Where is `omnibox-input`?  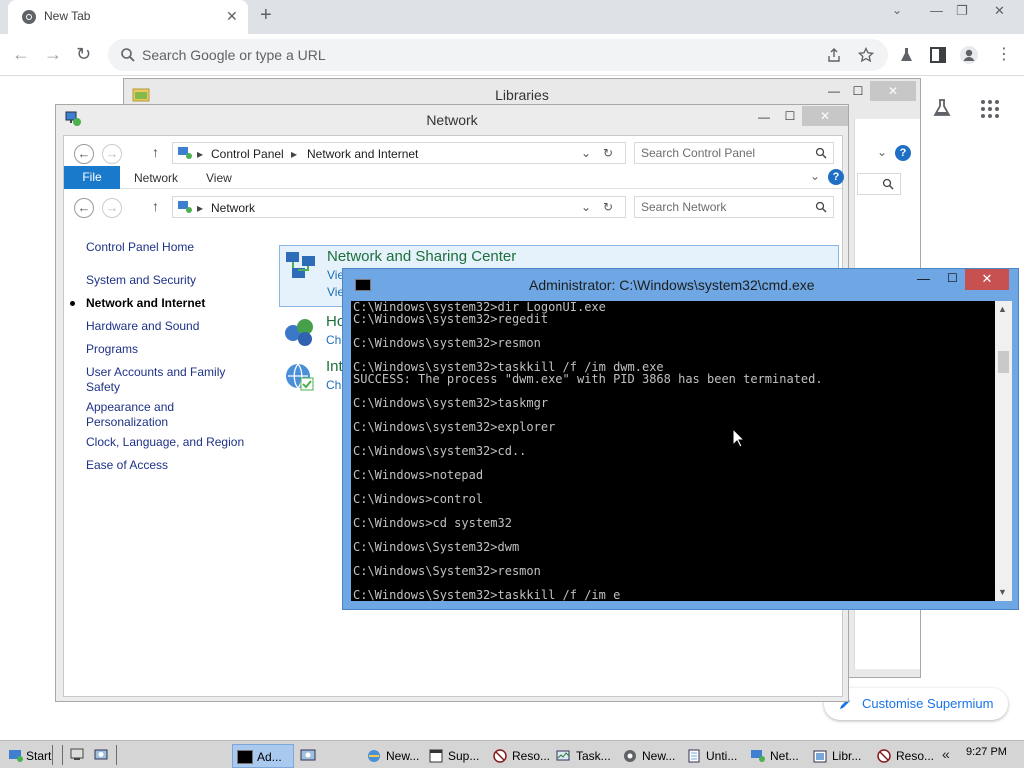 omnibox-input is located at coordinates (462, 55).